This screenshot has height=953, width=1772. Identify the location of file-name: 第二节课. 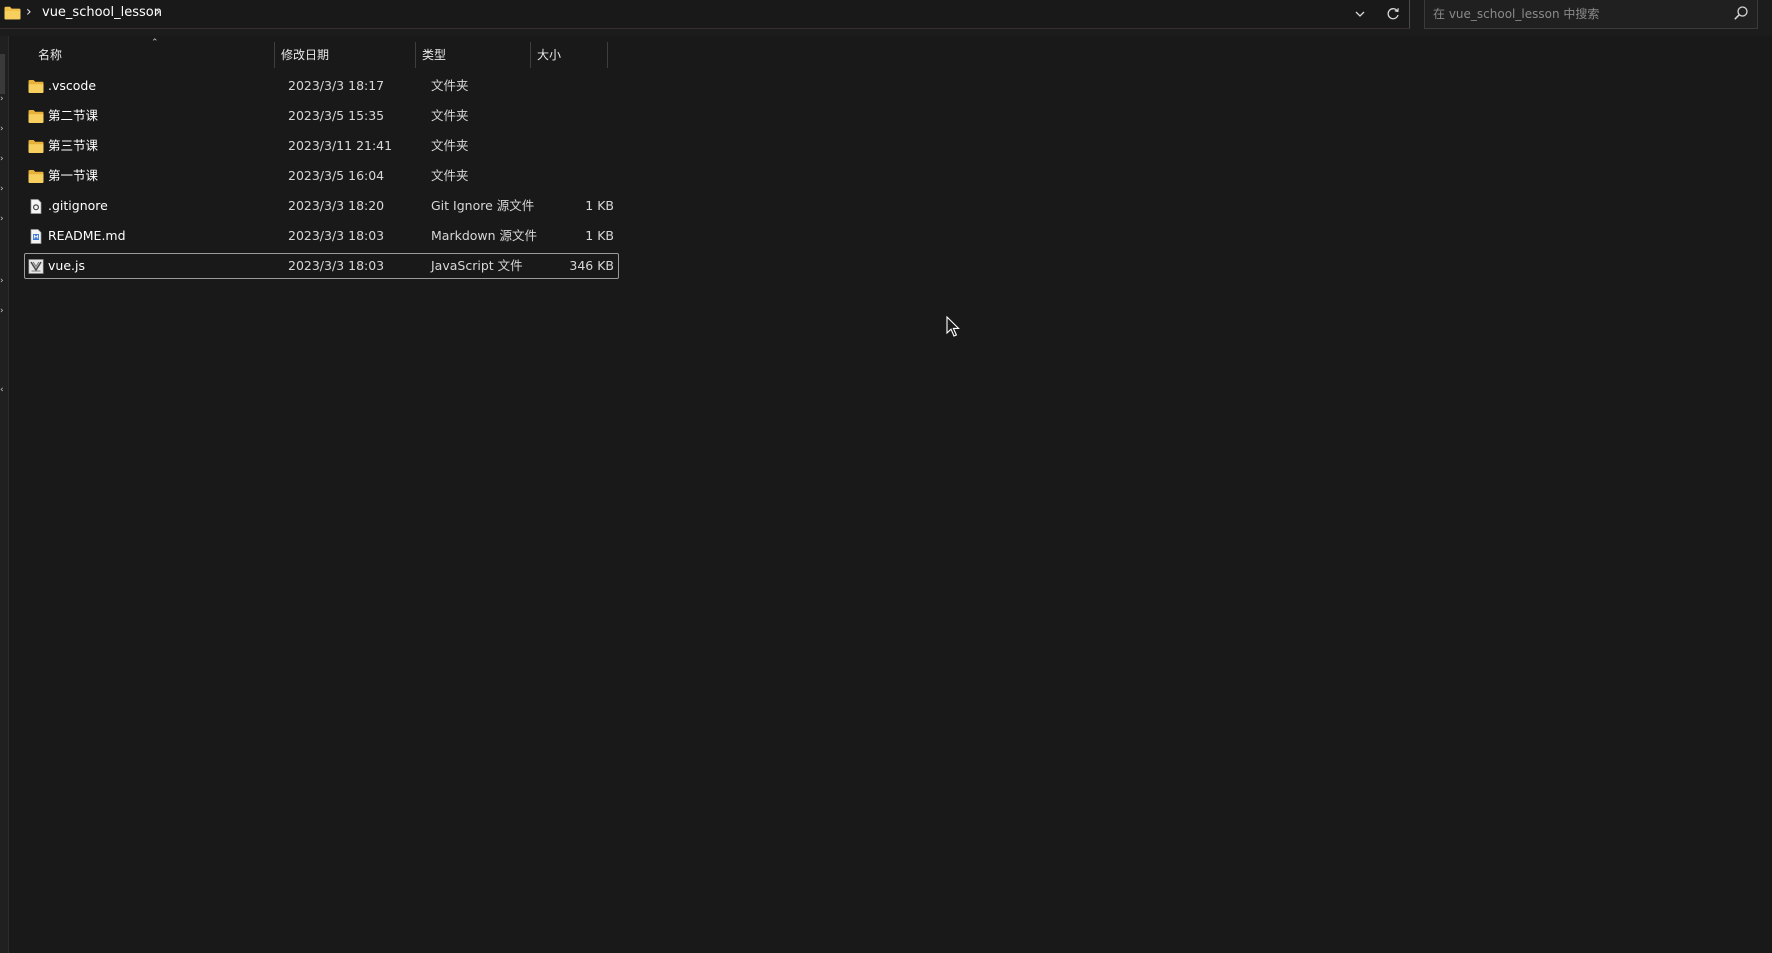
(73, 115).